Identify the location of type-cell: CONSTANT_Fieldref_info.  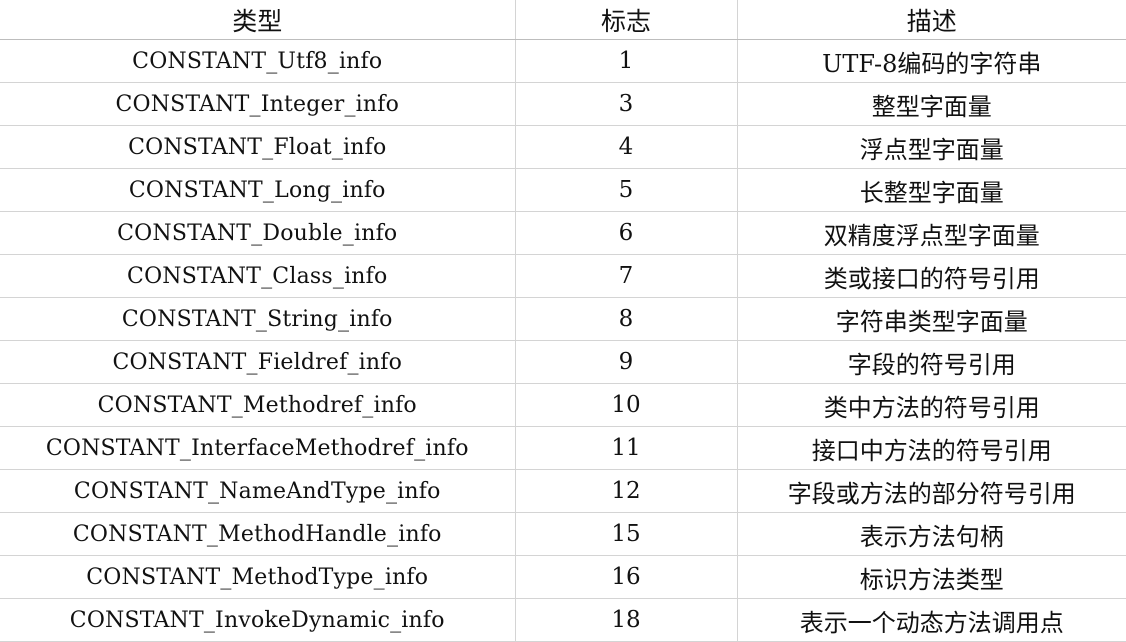
(257, 362).